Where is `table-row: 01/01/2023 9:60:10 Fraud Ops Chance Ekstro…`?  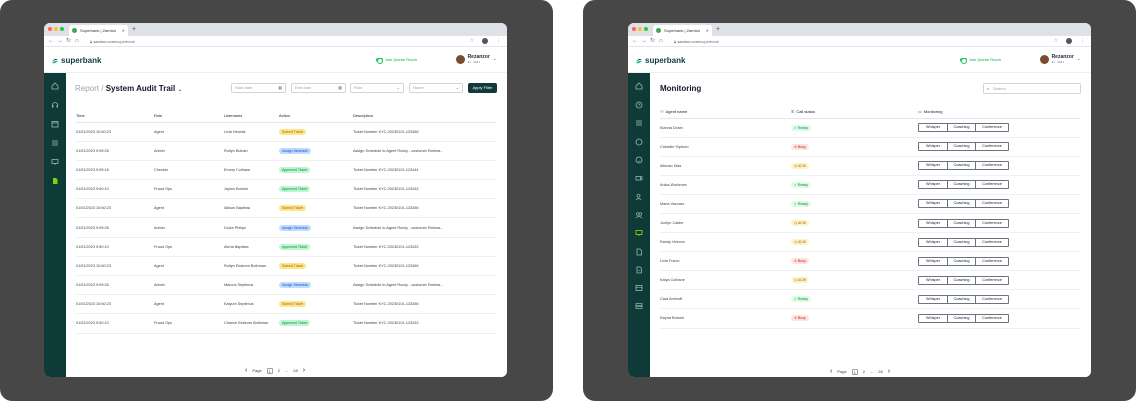
table-row: 01/01/2023 9:60:10 Fraud Ops Chance Ekstro… is located at coordinates (286, 323).